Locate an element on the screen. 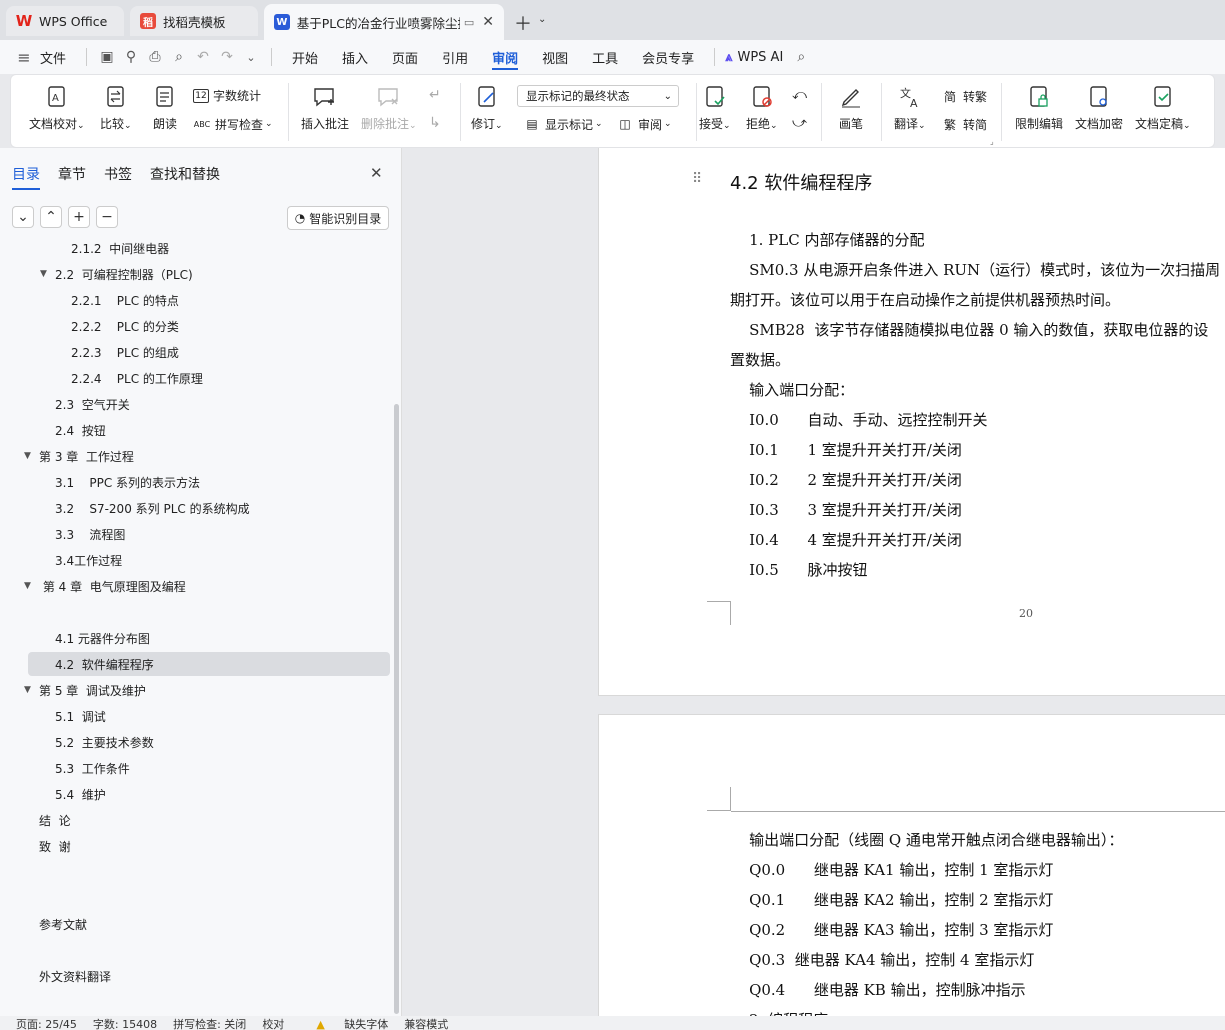 The width and height of the screenshot is (1225, 1030). toc-item: 结 论 is located at coordinates (196, 820).